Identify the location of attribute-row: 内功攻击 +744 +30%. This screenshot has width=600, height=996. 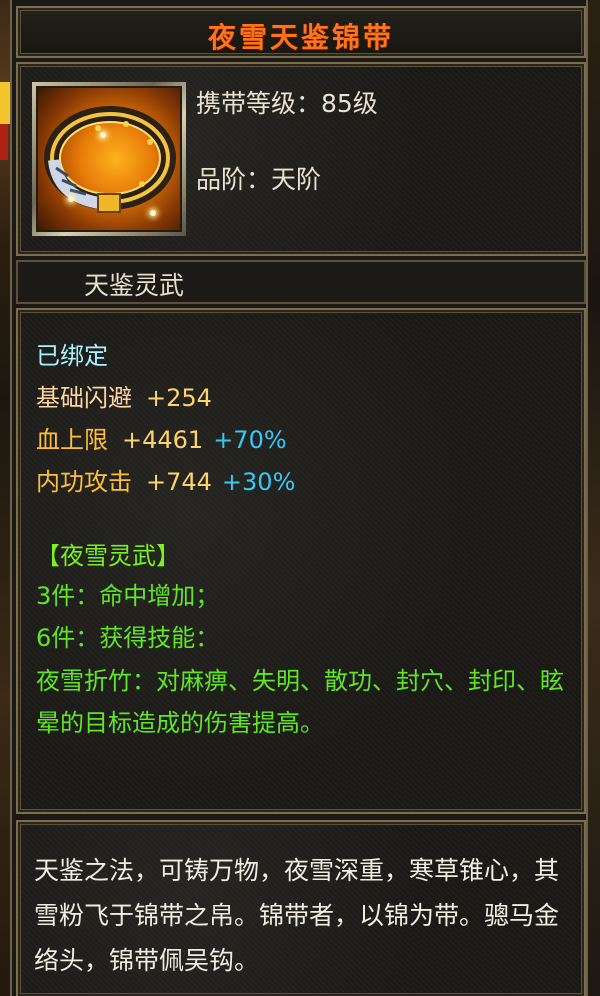
(165, 479).